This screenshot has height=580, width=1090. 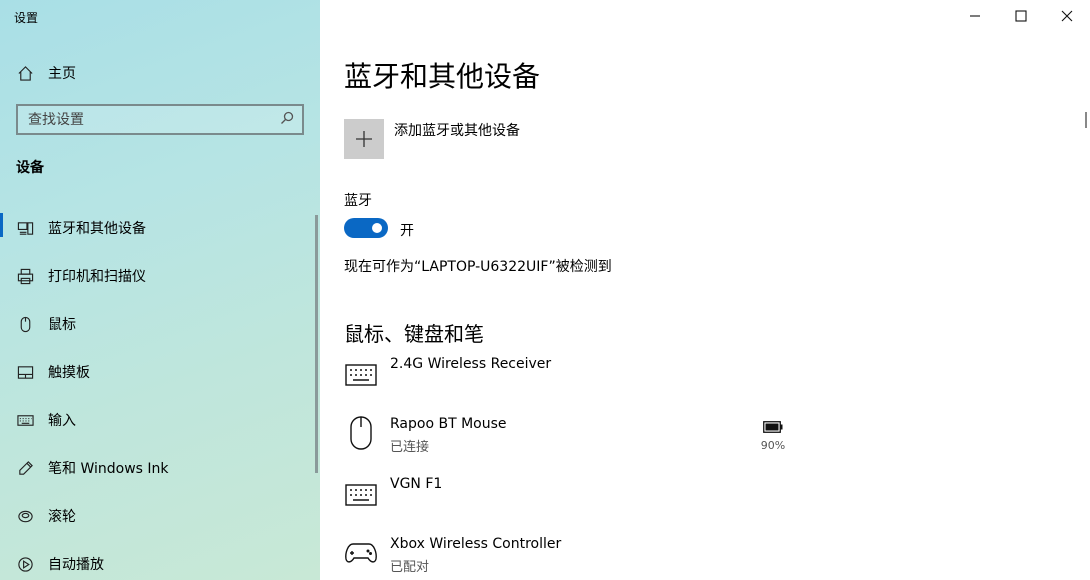 What do you see at coordinates (97, 229) in the screenshot?
I see `sidebar-item-label: 蓝牙和其他设备` at bounding box center [97, 229].